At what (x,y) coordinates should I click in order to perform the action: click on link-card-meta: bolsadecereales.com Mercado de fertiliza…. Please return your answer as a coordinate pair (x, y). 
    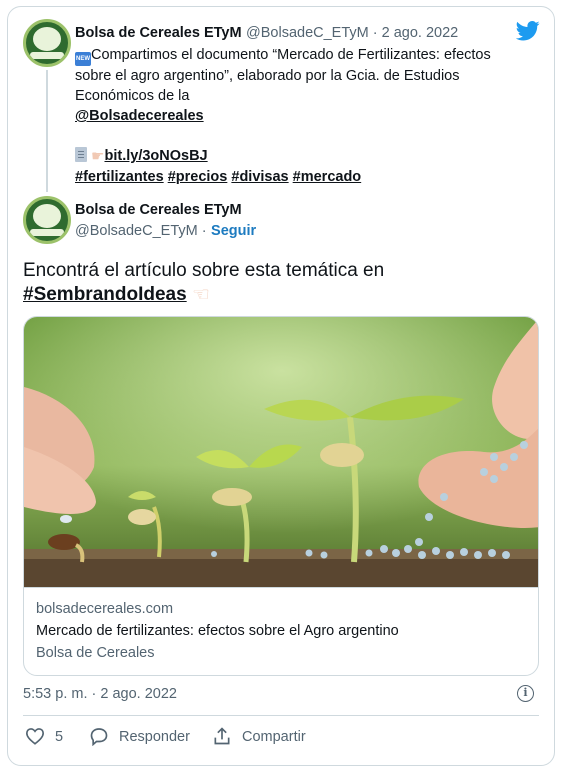
    Looking at the image, I should click on (281, 631).